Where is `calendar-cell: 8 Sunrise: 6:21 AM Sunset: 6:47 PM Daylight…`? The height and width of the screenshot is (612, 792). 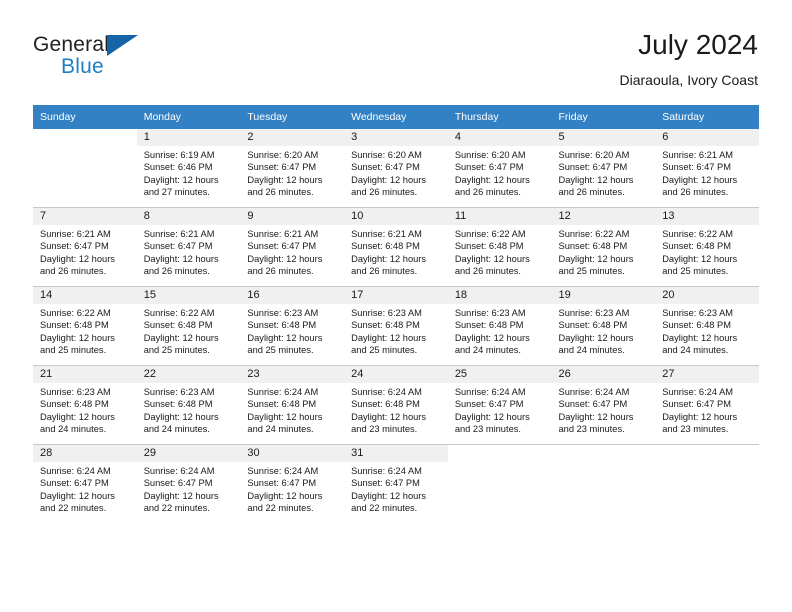 calendar-cell: 8 Sunrise: 6:21 AM Sunset: 6:47 PM Daylight… is located at coordinates (188, 247).